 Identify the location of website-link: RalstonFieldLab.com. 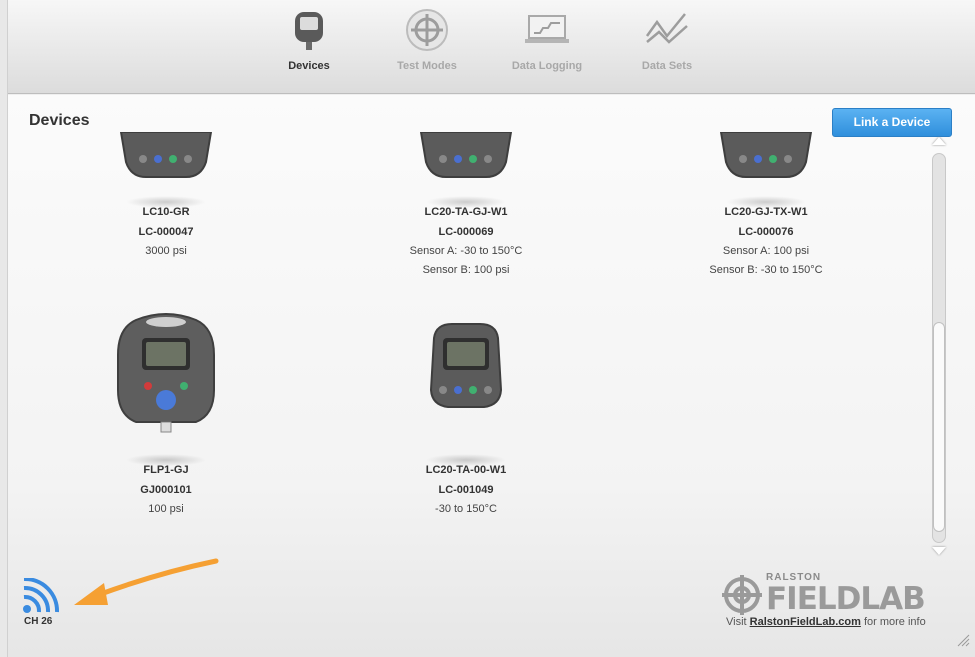
(805, 622).